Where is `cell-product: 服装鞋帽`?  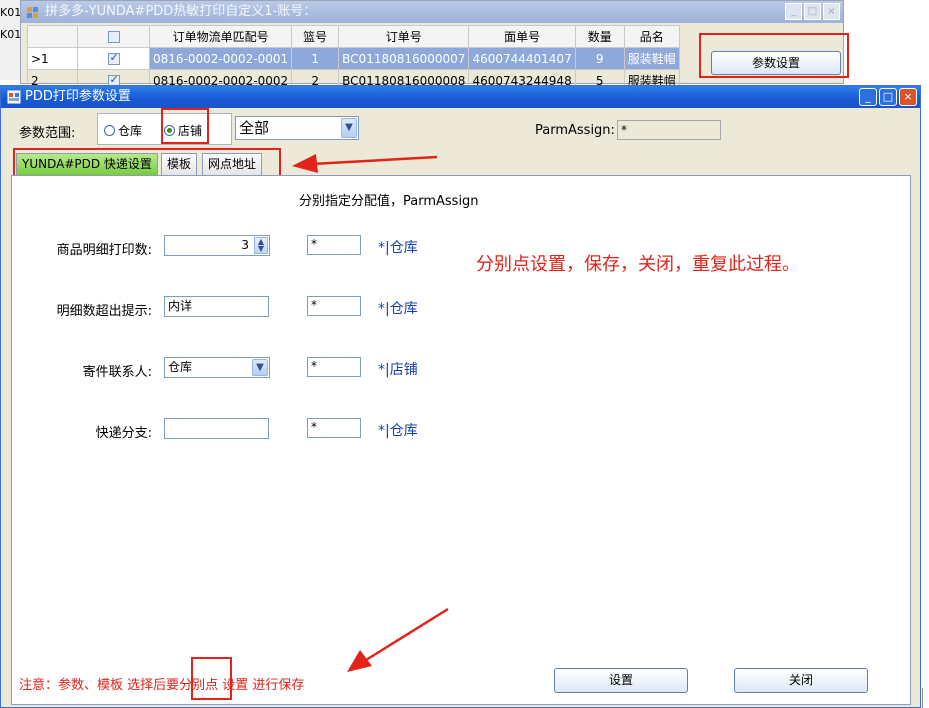
cell-product: 服装鞋帽 is located at coordinates (651, 58).